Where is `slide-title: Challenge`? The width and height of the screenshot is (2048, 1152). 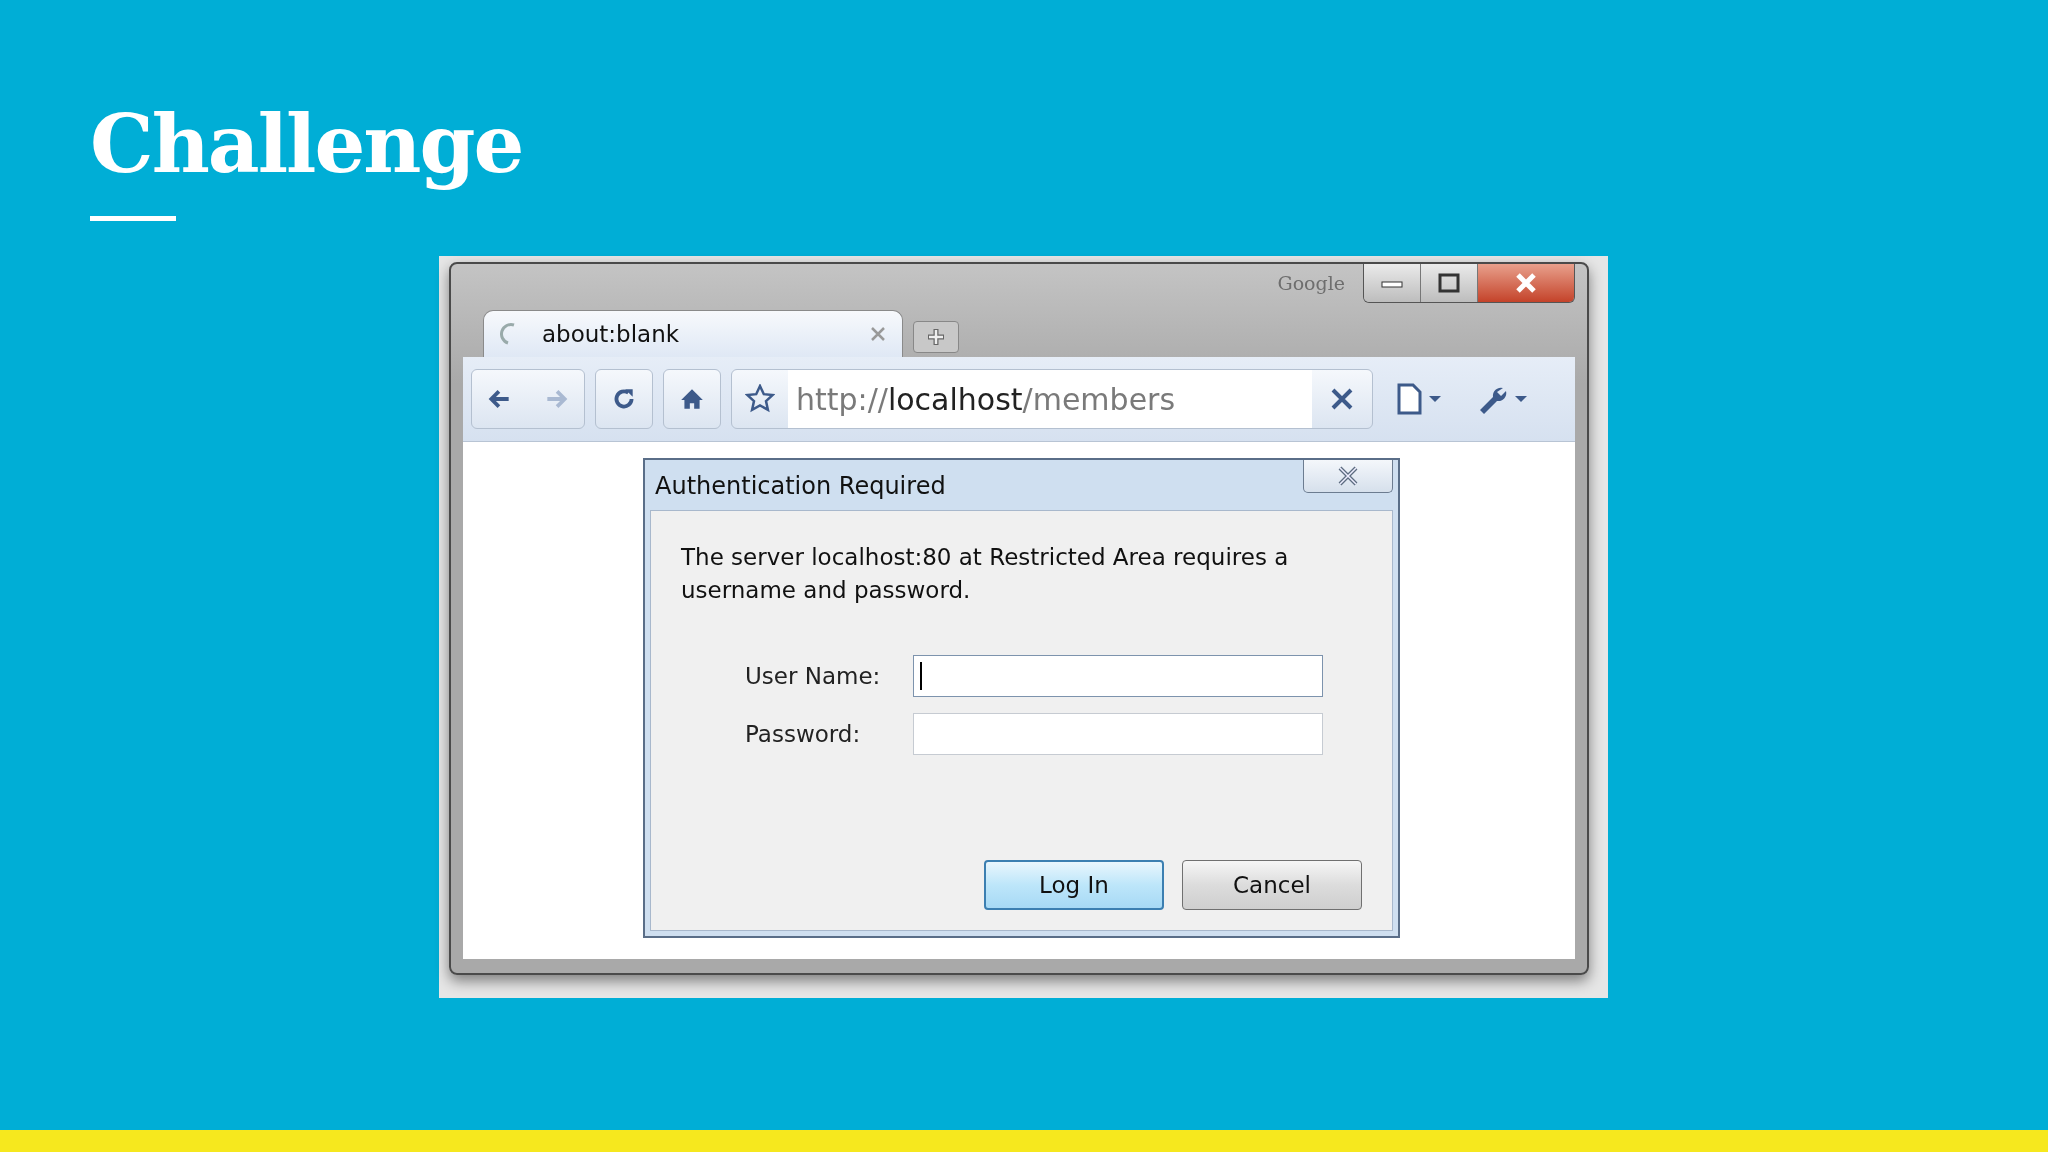
slide-title: Challenge is located at coordinates (306, 144).